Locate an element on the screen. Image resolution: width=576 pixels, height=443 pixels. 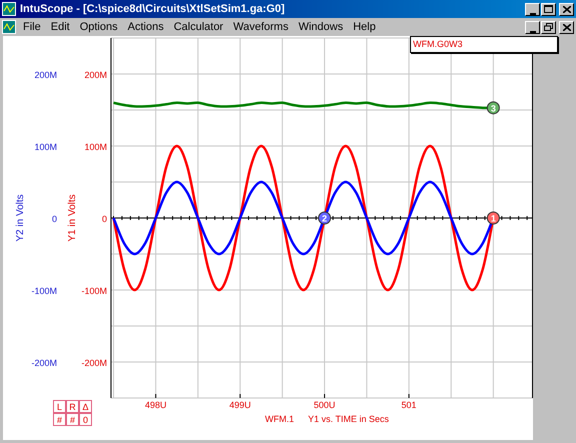
y2-tick-label: -100M is located at coordinates (44, 291).